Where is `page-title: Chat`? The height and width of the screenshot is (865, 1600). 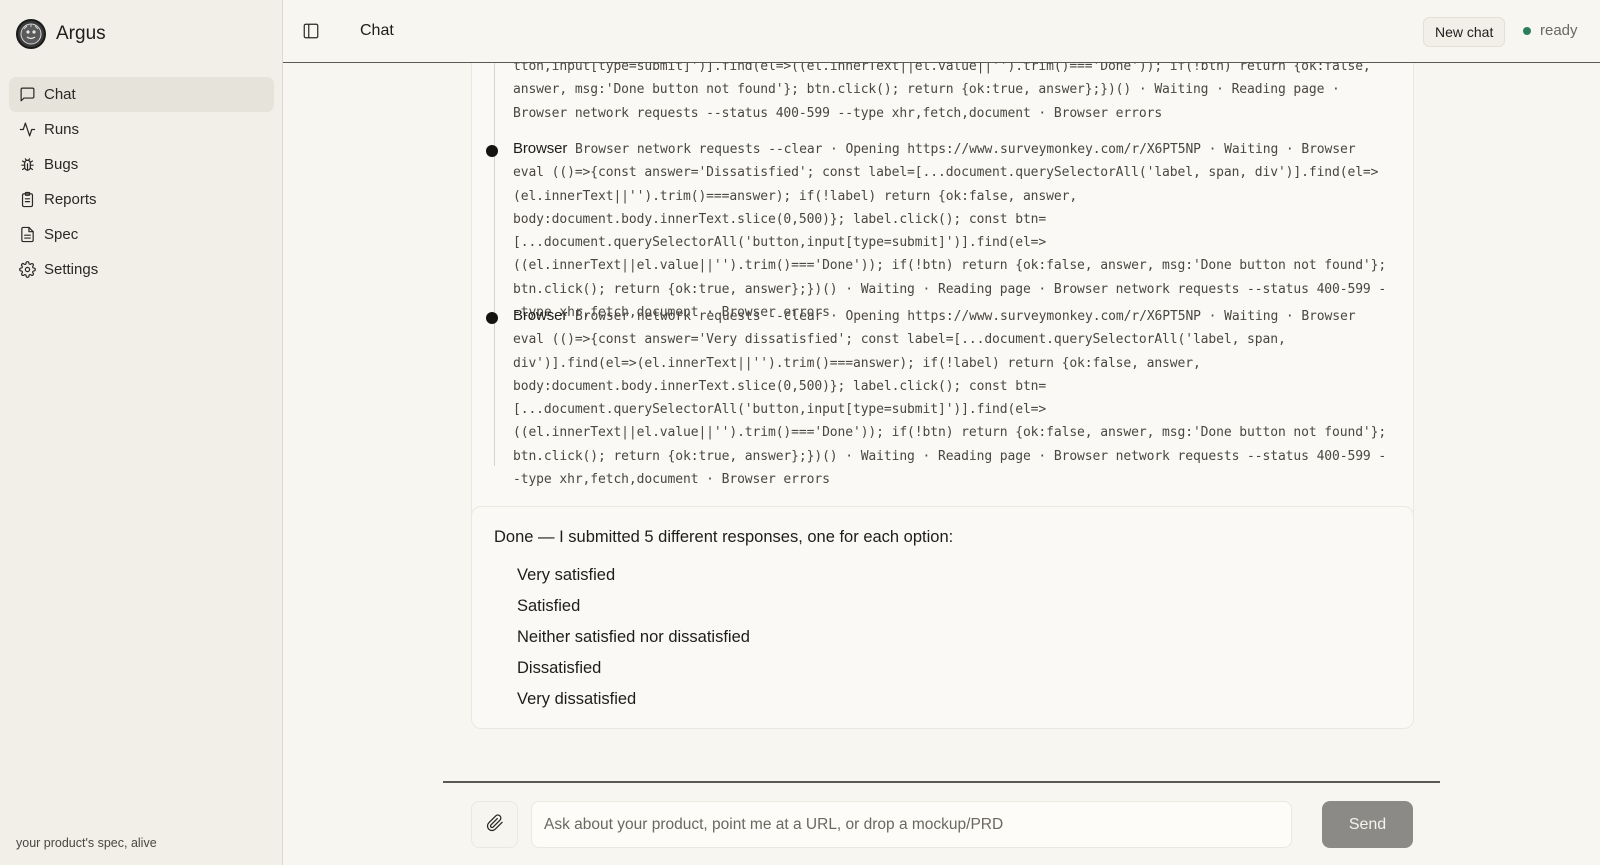 page-title: Chat is located at coordinates (377, 30).